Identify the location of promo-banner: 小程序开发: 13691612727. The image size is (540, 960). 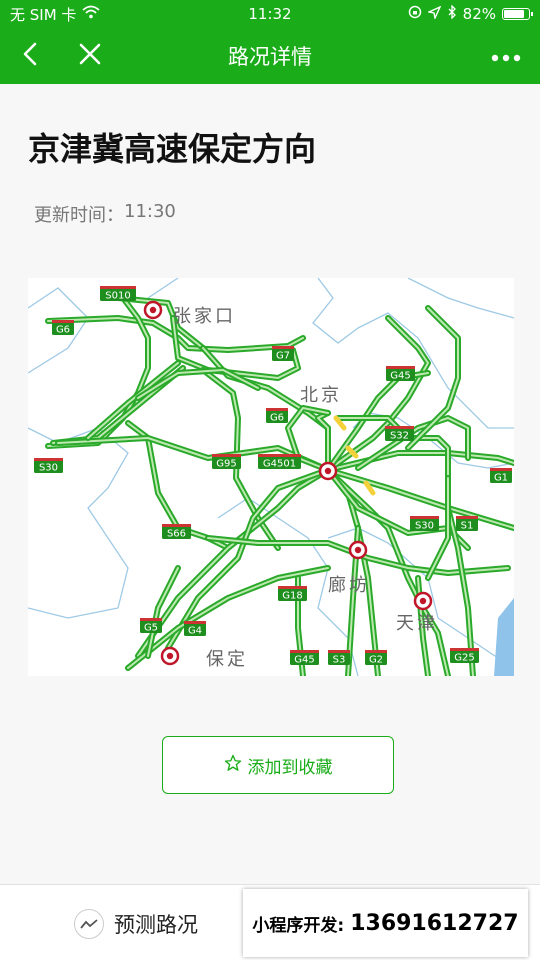
(385, 923).